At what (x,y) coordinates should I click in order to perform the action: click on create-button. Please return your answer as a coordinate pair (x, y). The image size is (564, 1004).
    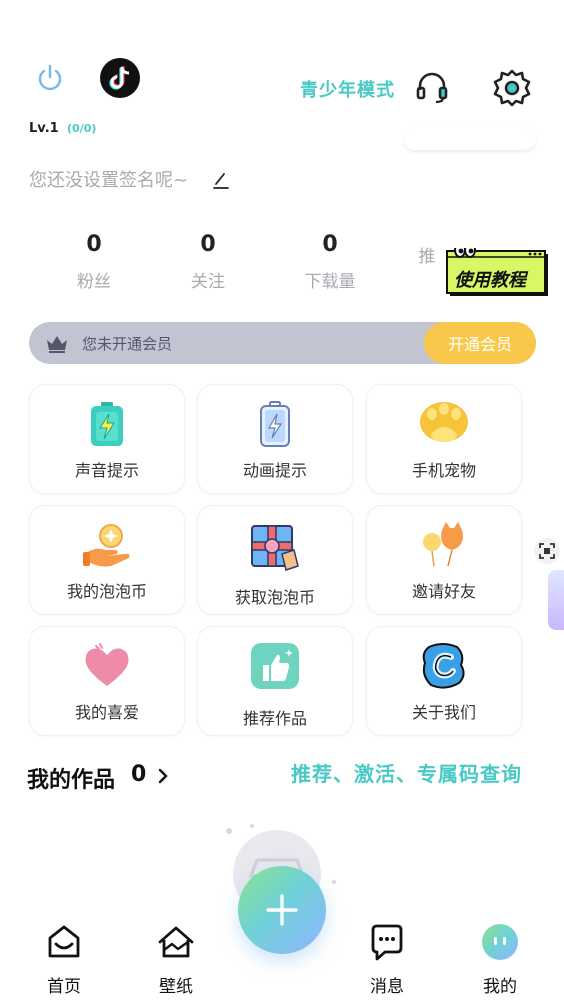
    Looking at the image, I should click on (282, 910).